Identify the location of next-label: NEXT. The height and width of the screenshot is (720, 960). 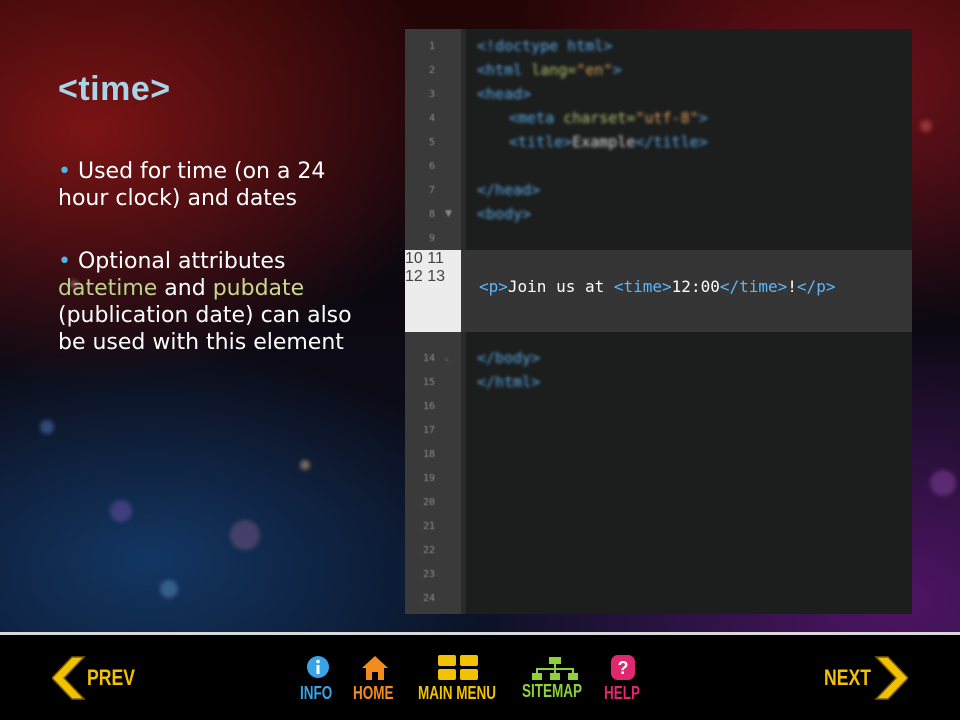
(847, 677).